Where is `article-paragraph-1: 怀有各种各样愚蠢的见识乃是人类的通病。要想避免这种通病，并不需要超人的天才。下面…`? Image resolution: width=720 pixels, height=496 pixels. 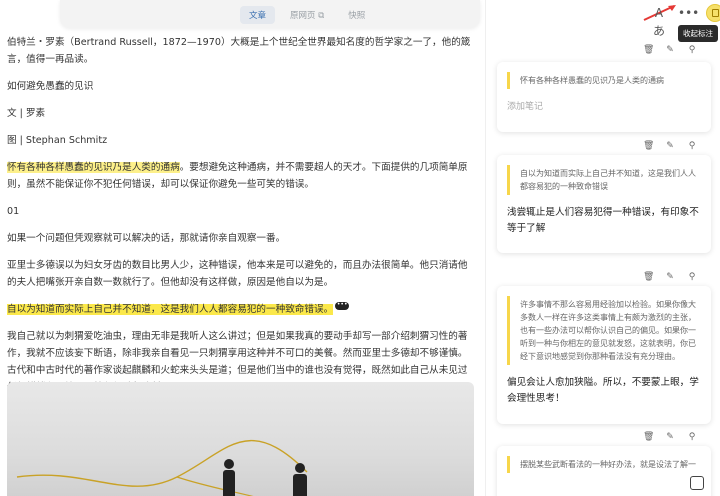
article-paragraph-1: 怀有各种各样愚蠢的见识乃是人类的通病。要想避免这种通病，并不需要超人的天才。下面… is located at coordinates (242, 176).